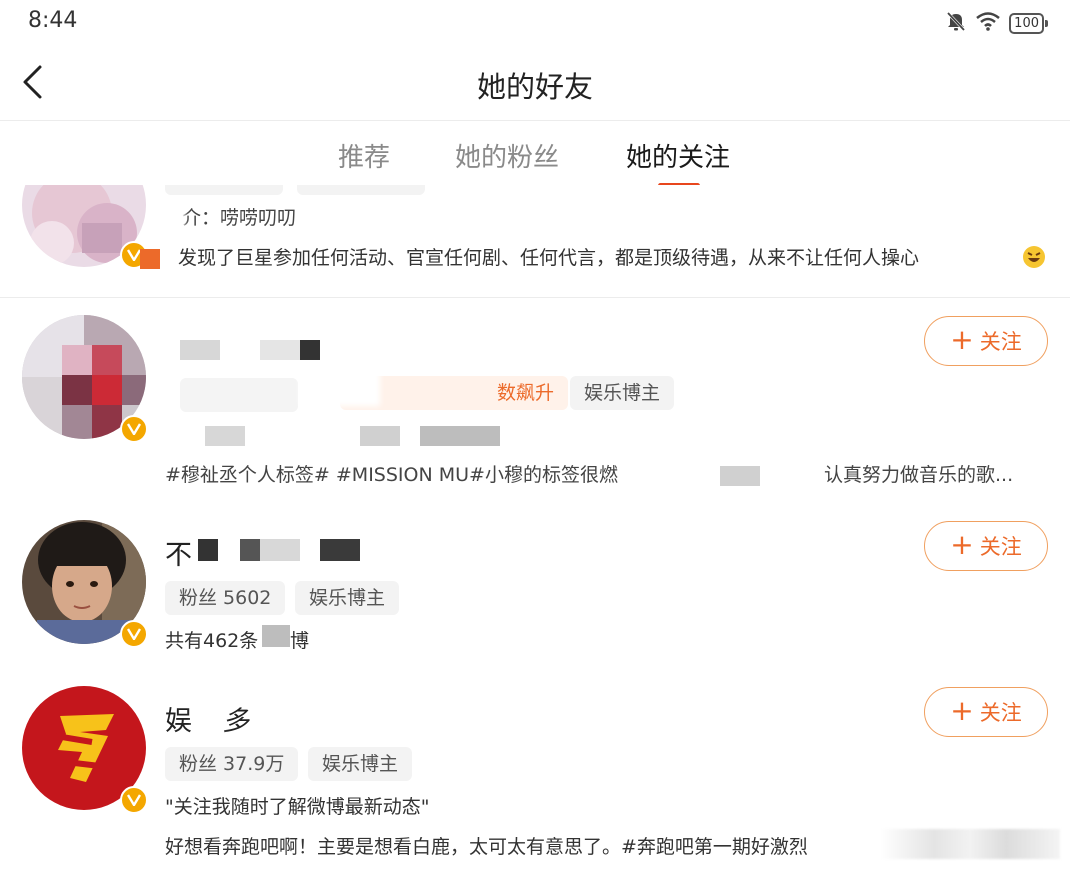 The height and width of the screenshot is (876, 1070). Describe the element at coordinates (486, 847) in the screenshot. I see `user-latest-post: 好想看奔跑吧啊！主要是想看白鹿，太可太有意思了。#奔跑吧第一期好激烈` at that location.